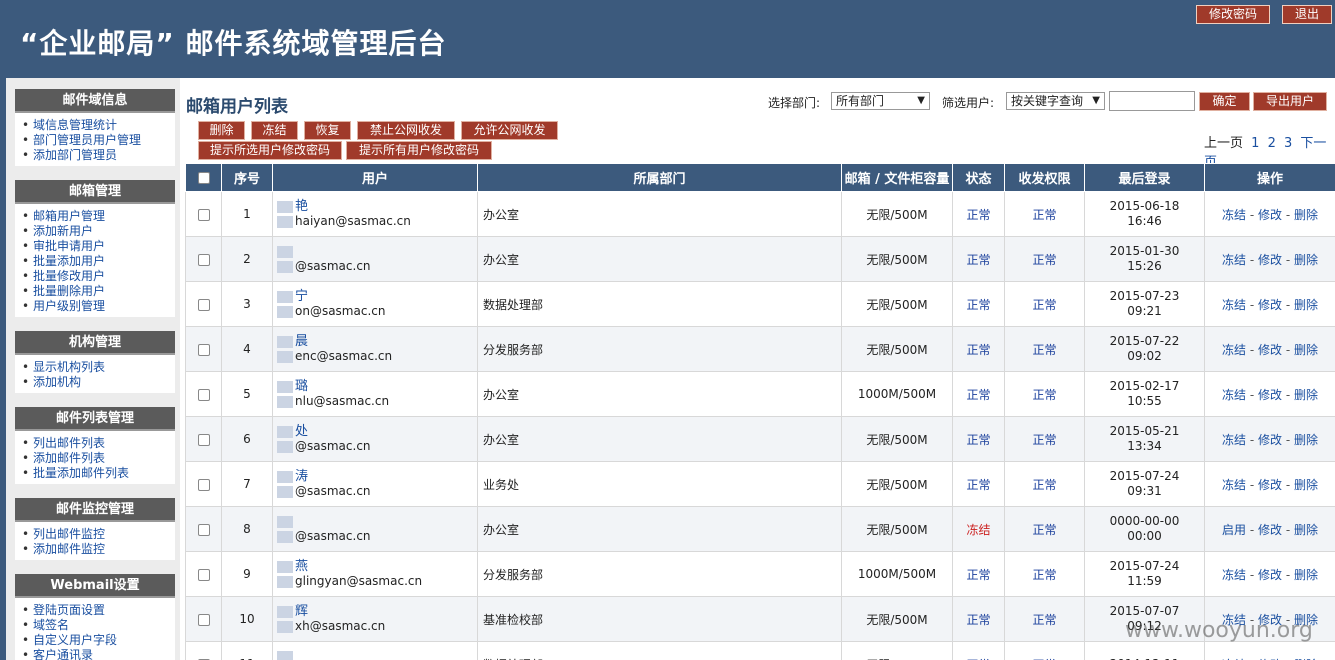 The image size is (1335, 660). I want to click on sidebar-item-list-monitors: 列出邮件监控, so click(98, 534).